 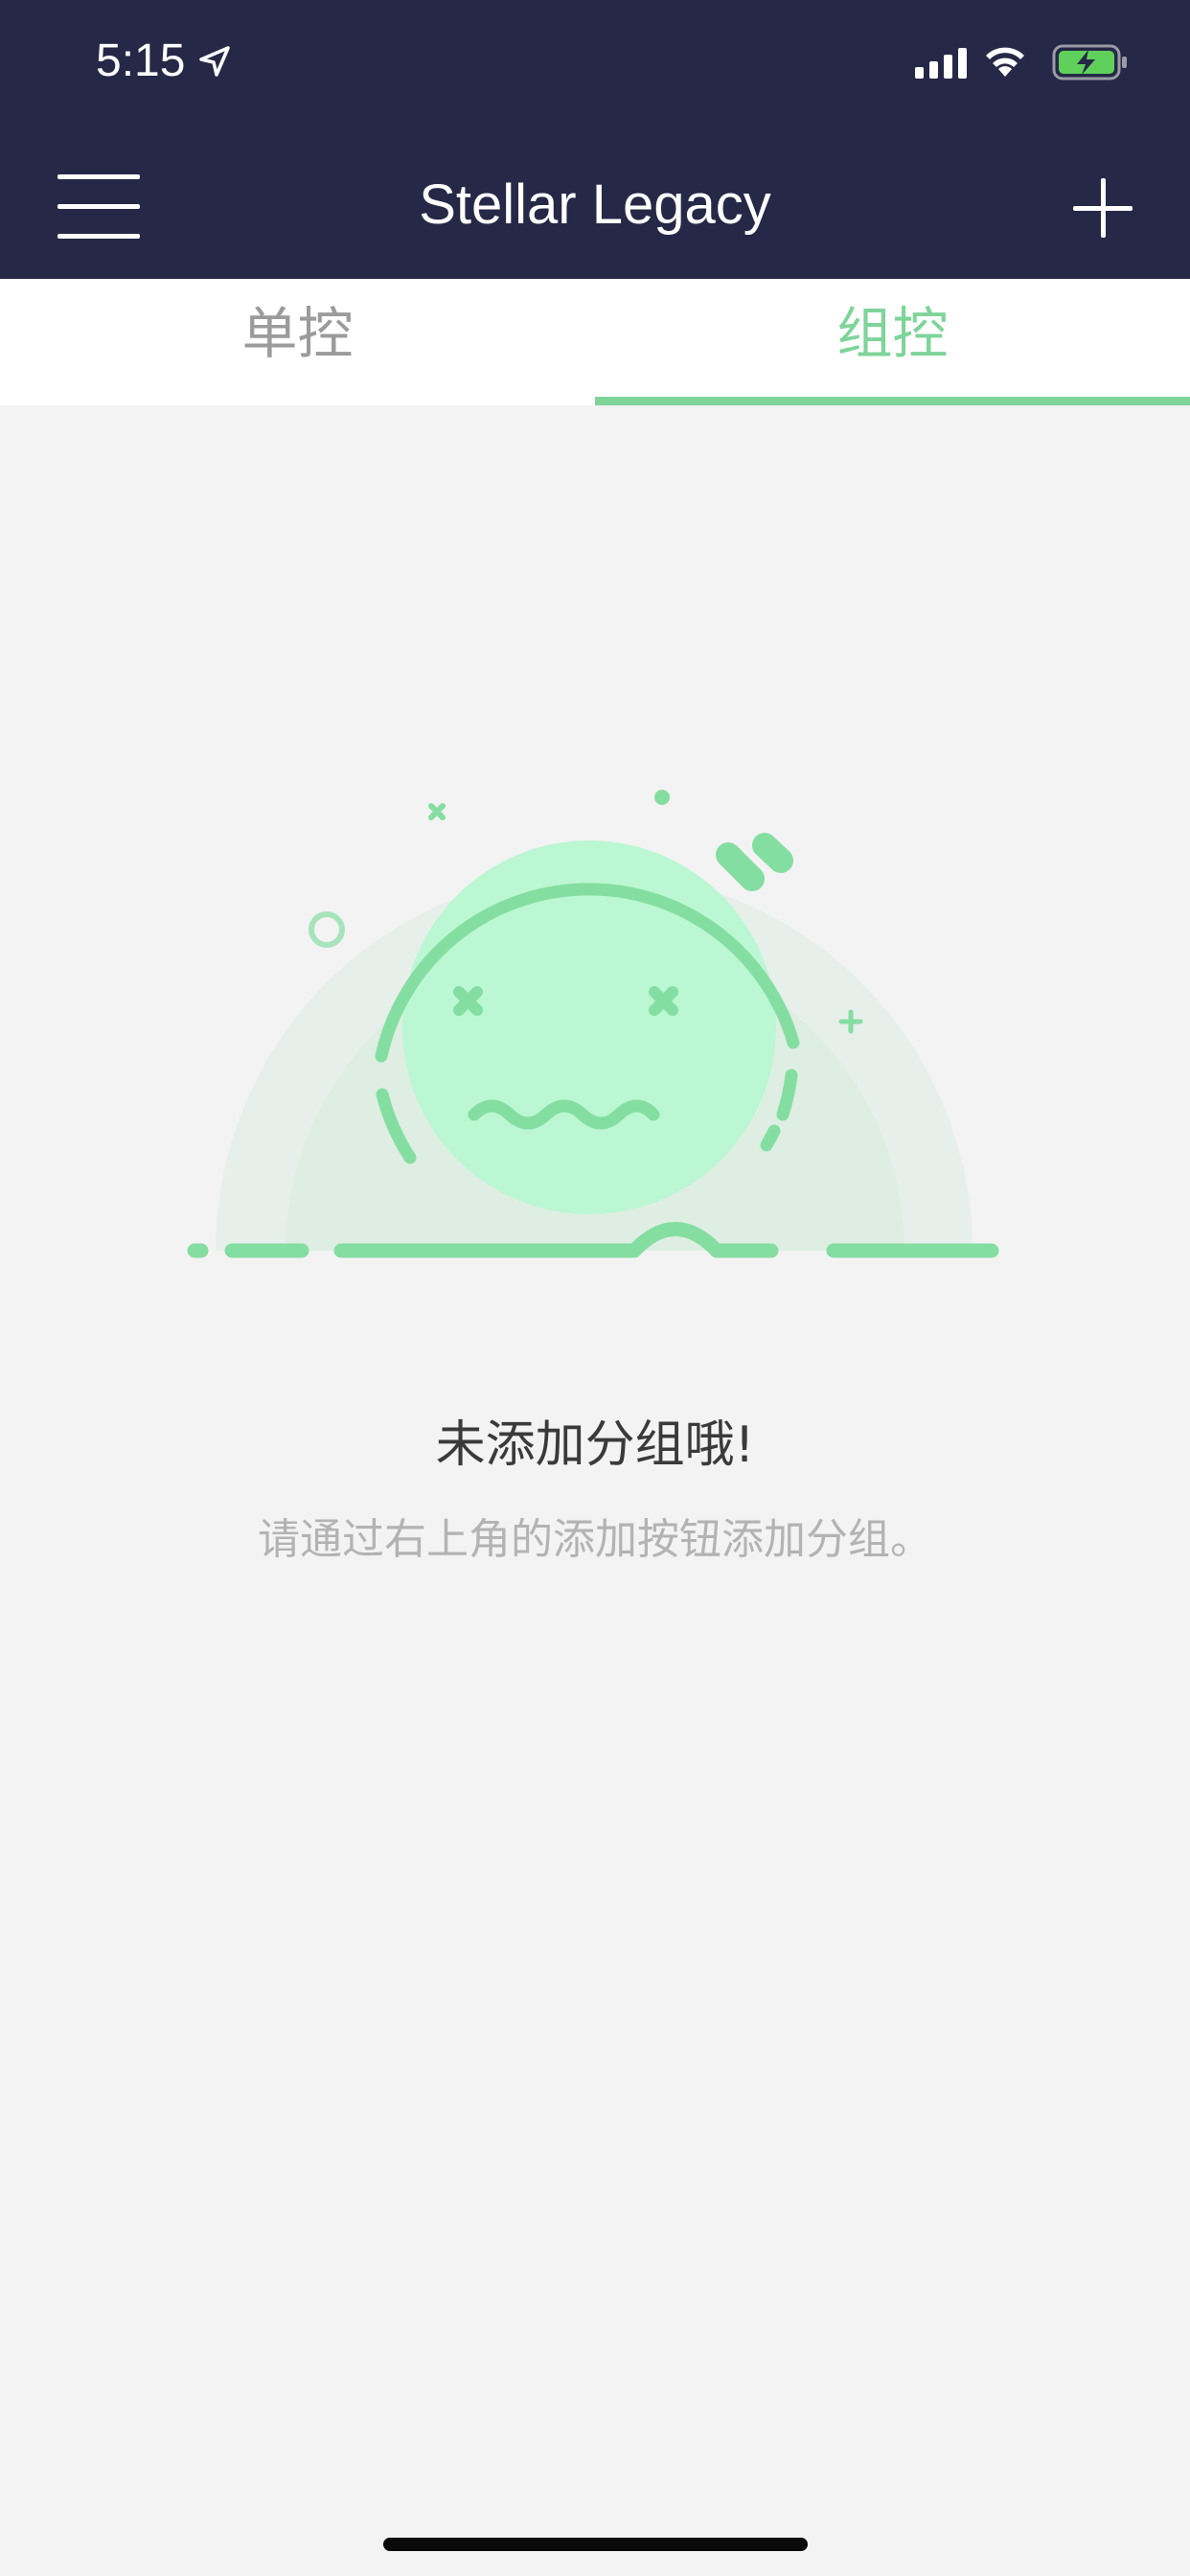 I want to click on status-time: 5:15, so click(x=141, y=60).